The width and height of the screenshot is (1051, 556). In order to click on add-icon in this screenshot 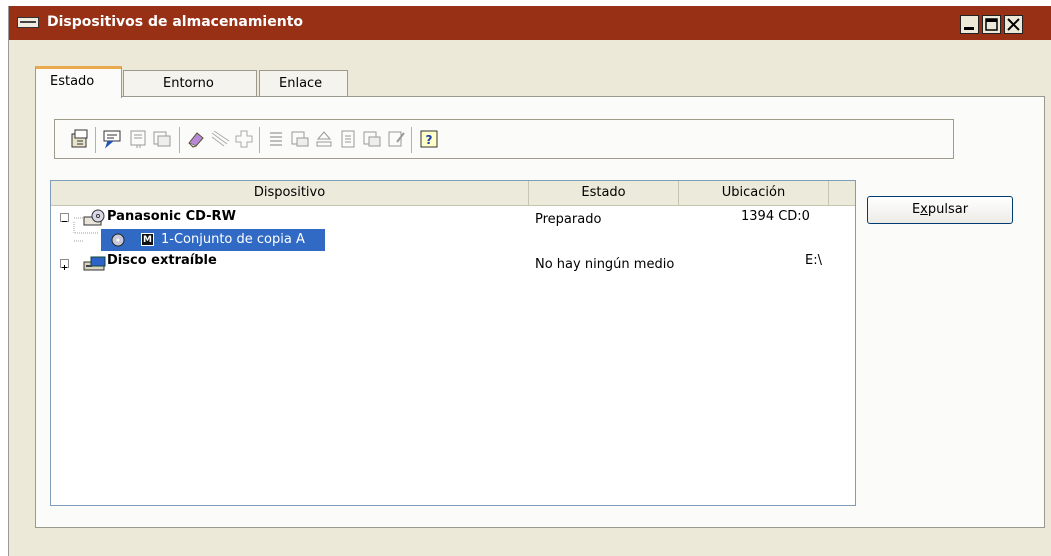, I will do `click(244, 139)`.